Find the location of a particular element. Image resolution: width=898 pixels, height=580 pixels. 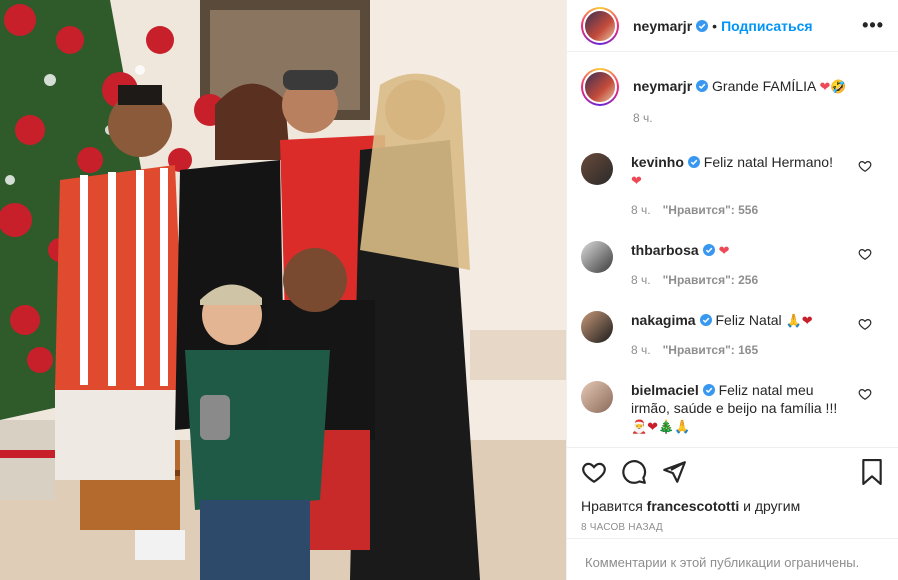

caption-text: Grande FAMÍLIA is located at coordinates (764, 86).